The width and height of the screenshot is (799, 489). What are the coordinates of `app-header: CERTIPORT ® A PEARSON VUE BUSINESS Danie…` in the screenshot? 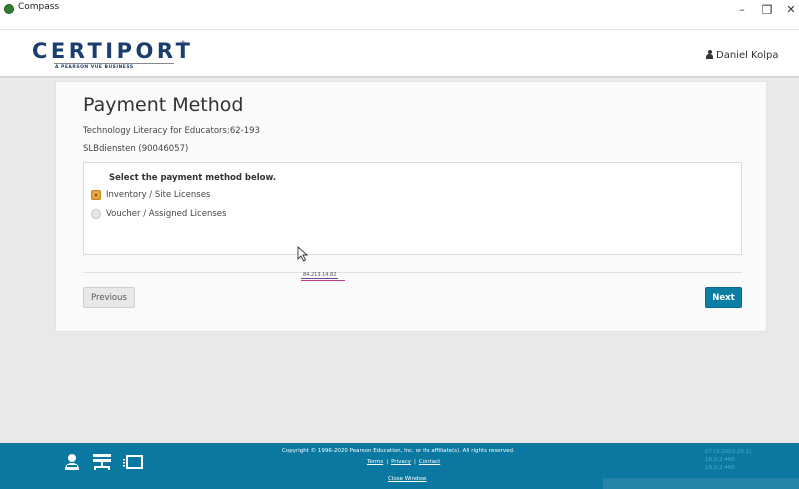 It's located at (399, 54).